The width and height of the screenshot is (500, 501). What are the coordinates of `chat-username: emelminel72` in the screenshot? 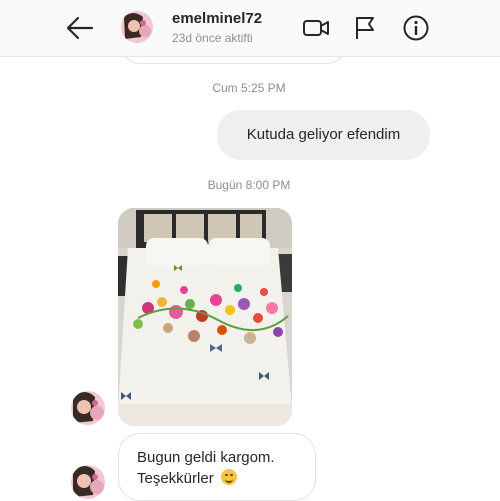 It's located at (217, 18).